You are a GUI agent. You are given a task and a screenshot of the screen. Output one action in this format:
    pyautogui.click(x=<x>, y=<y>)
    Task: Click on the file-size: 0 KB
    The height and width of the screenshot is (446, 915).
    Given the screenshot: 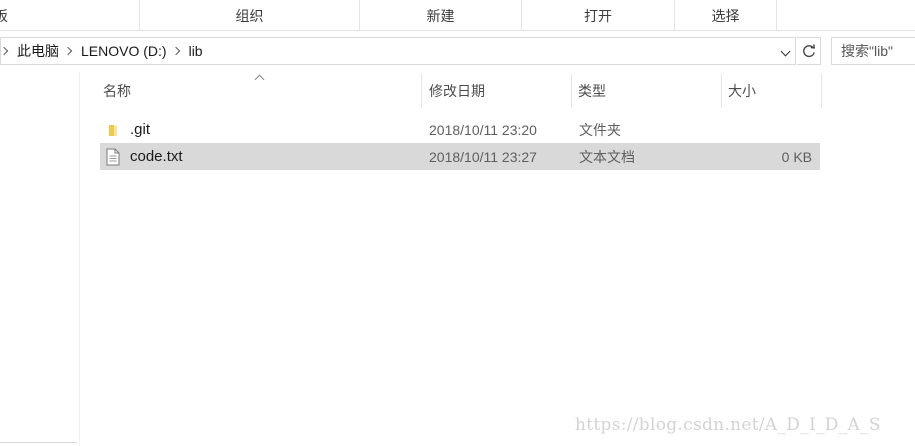 What is the action you would take?
    pyautogui.click(x=796, y=156)
    